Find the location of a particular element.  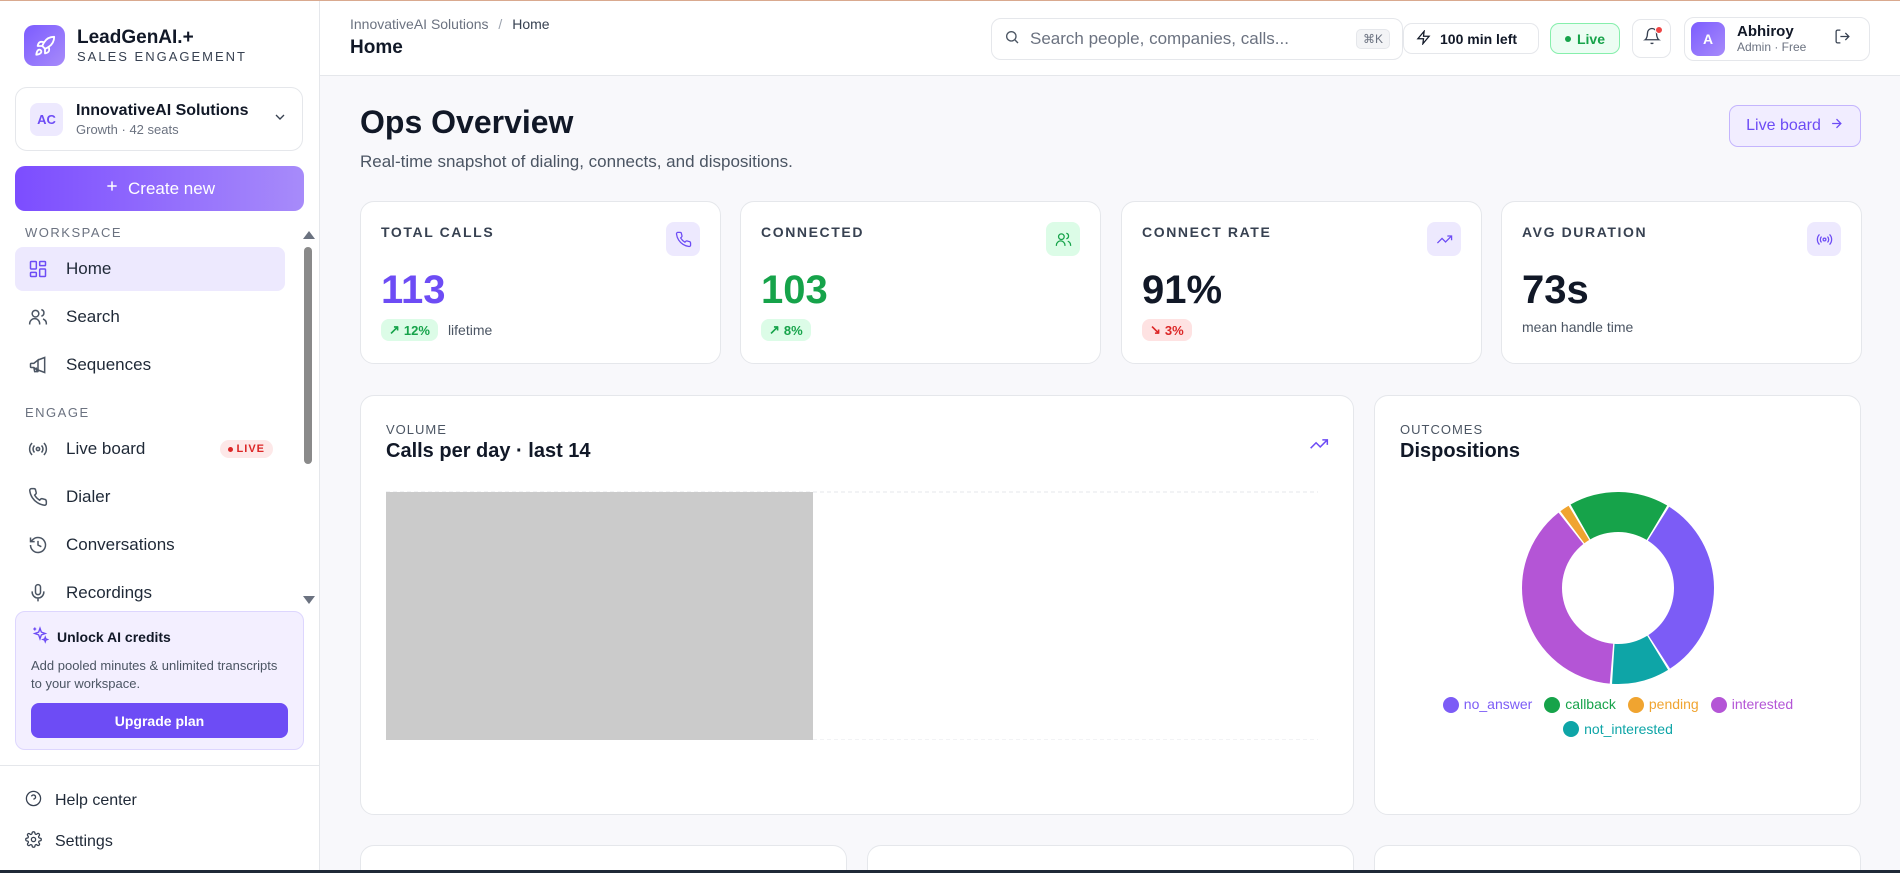

bolt-icon is located at coordinates (1423, 38).